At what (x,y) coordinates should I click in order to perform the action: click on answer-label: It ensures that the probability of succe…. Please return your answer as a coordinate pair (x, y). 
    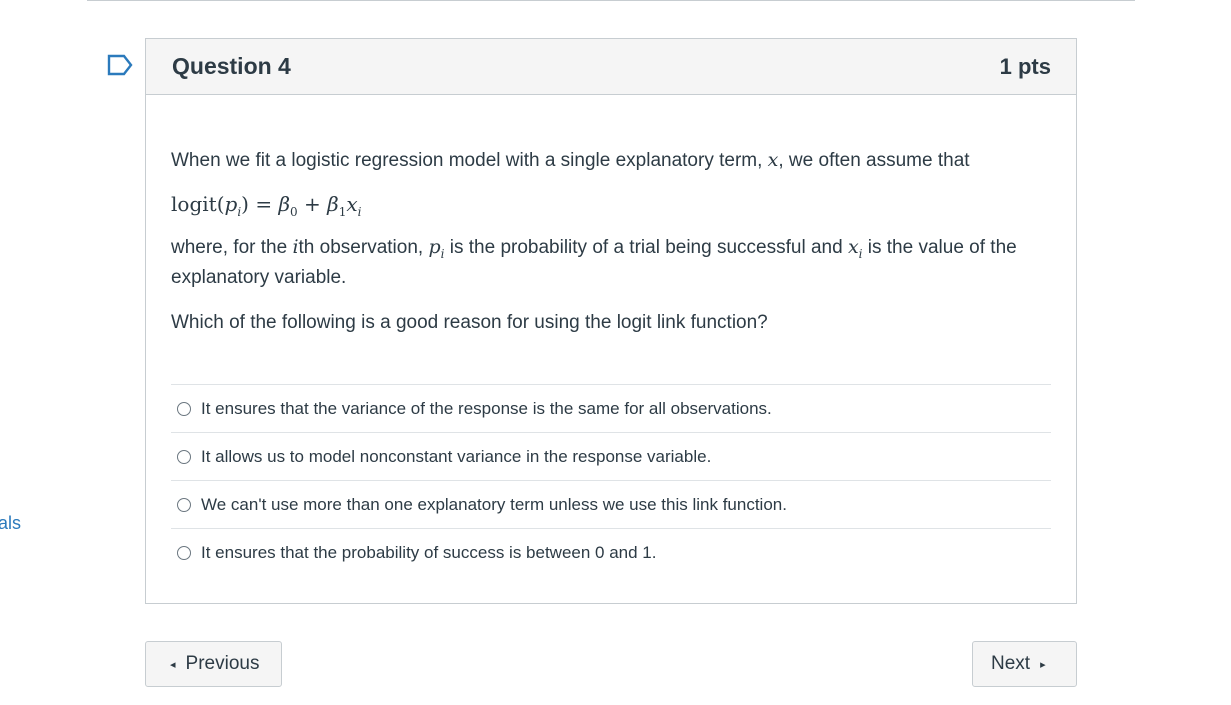
    Looking at the image, I should click on (429, 552).